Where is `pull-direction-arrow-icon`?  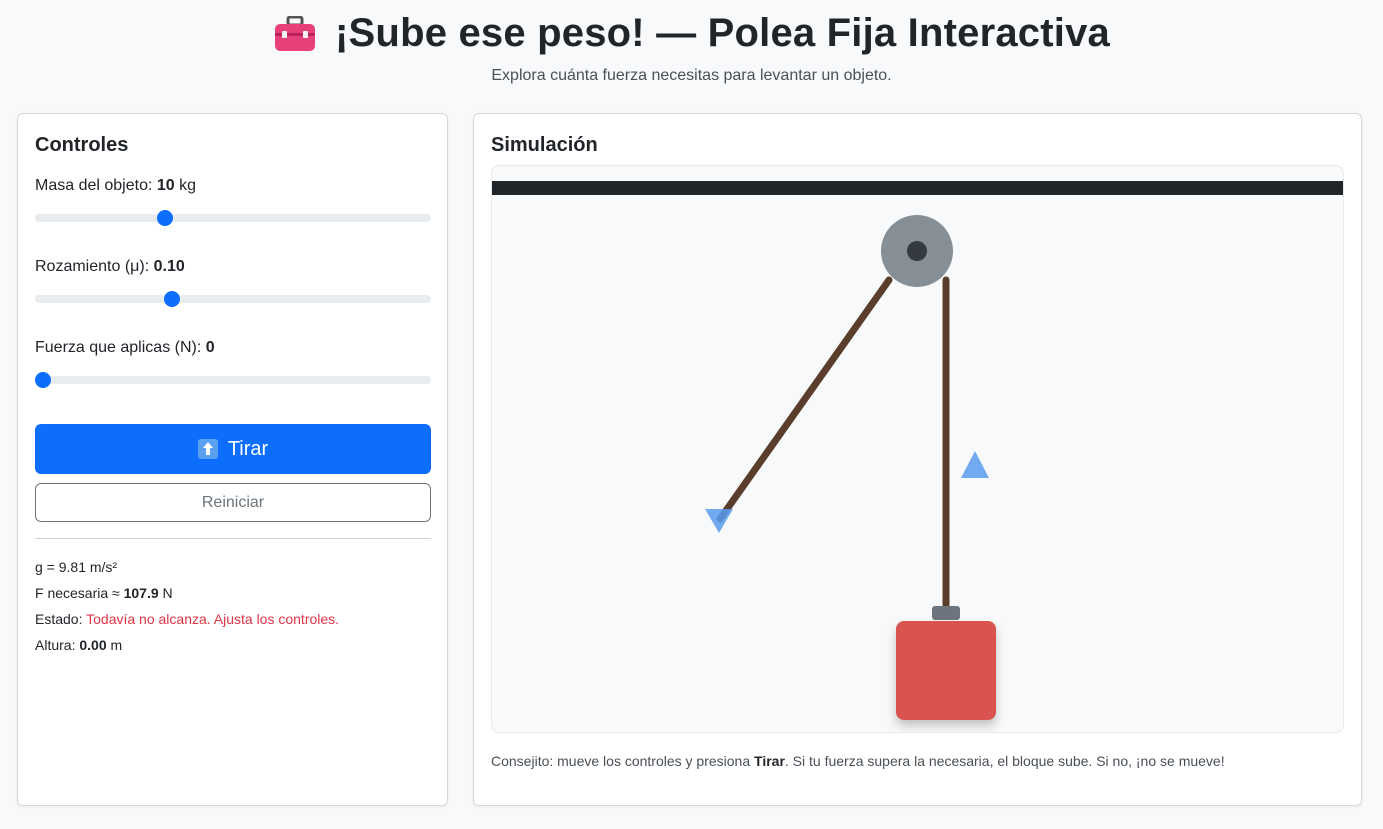 pull-direction-arrow-icon is located at coordinates (719, 521).